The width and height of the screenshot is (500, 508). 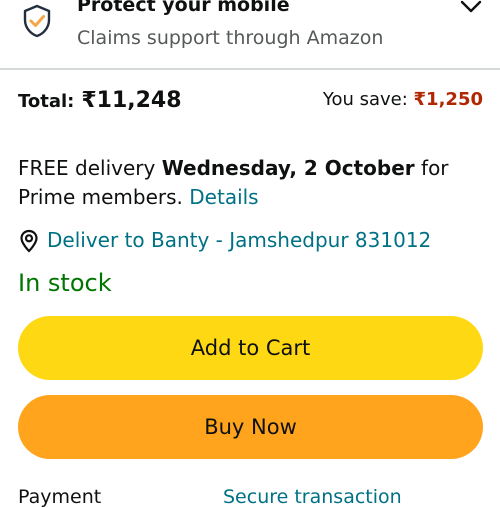 I want to click on savings-label: You save:, so click(x=365, y=99).